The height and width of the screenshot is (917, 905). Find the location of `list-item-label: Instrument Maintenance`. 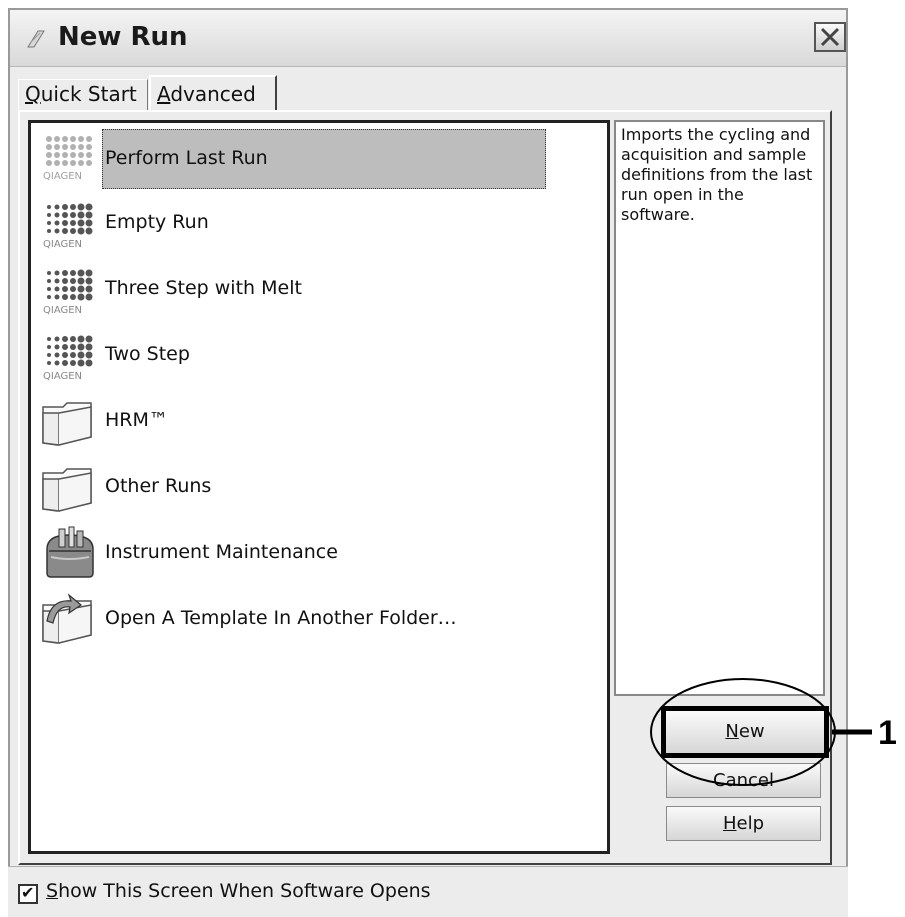

list-item-label: Instrument Maintenance is located at coordinates (221, 552).